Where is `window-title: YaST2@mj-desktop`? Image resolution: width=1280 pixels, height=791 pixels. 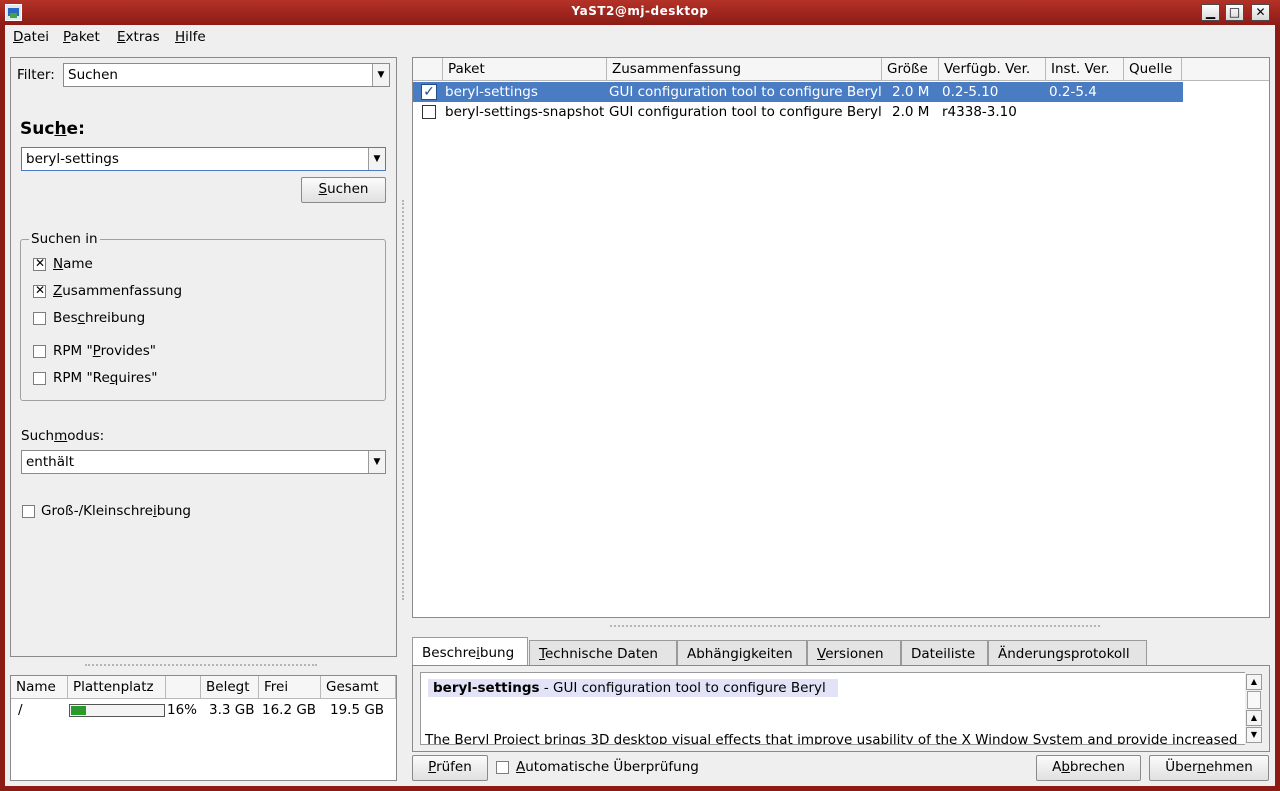 window-title: YaST2@mj-desktop is located at coordinates (640, 11).